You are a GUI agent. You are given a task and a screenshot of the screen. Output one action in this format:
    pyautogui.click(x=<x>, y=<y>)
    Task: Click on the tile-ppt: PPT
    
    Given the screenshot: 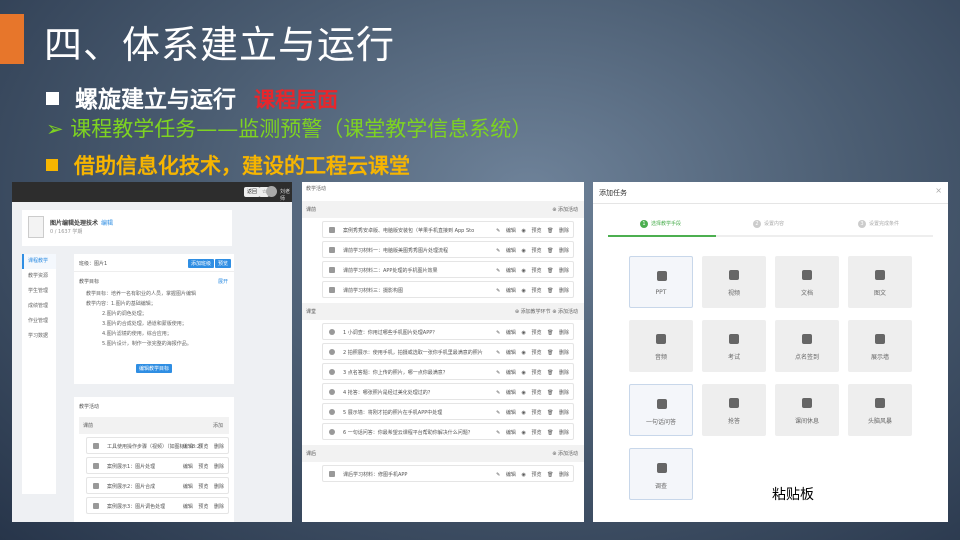 What is the action you would take?
    pyautogui.click(x=661, y=282)
    